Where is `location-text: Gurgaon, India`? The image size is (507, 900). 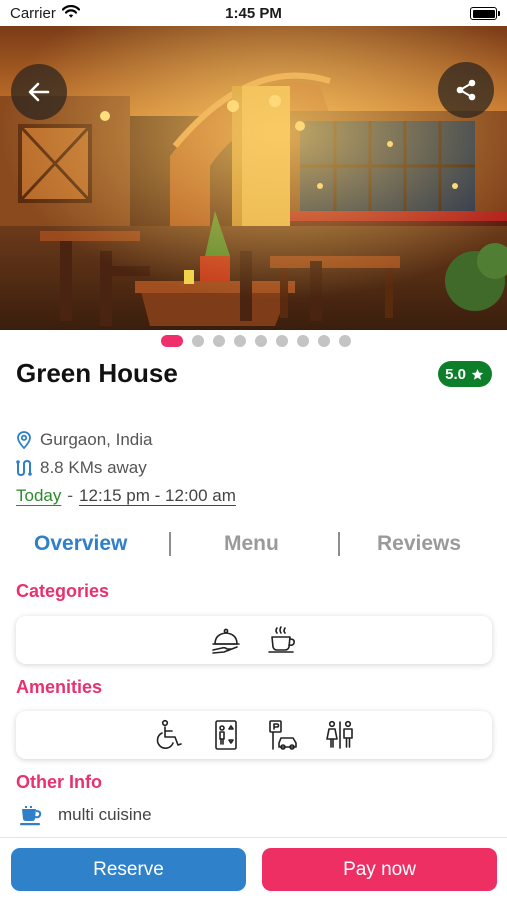
location-text: Gurgaon, India is located at coordinates (96, 439).